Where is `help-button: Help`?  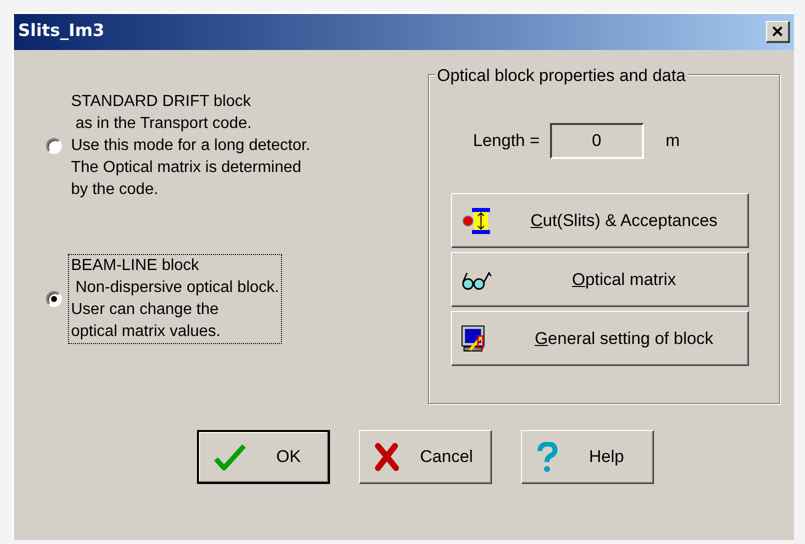 help-button: Help is located at coordinates (587, 457).